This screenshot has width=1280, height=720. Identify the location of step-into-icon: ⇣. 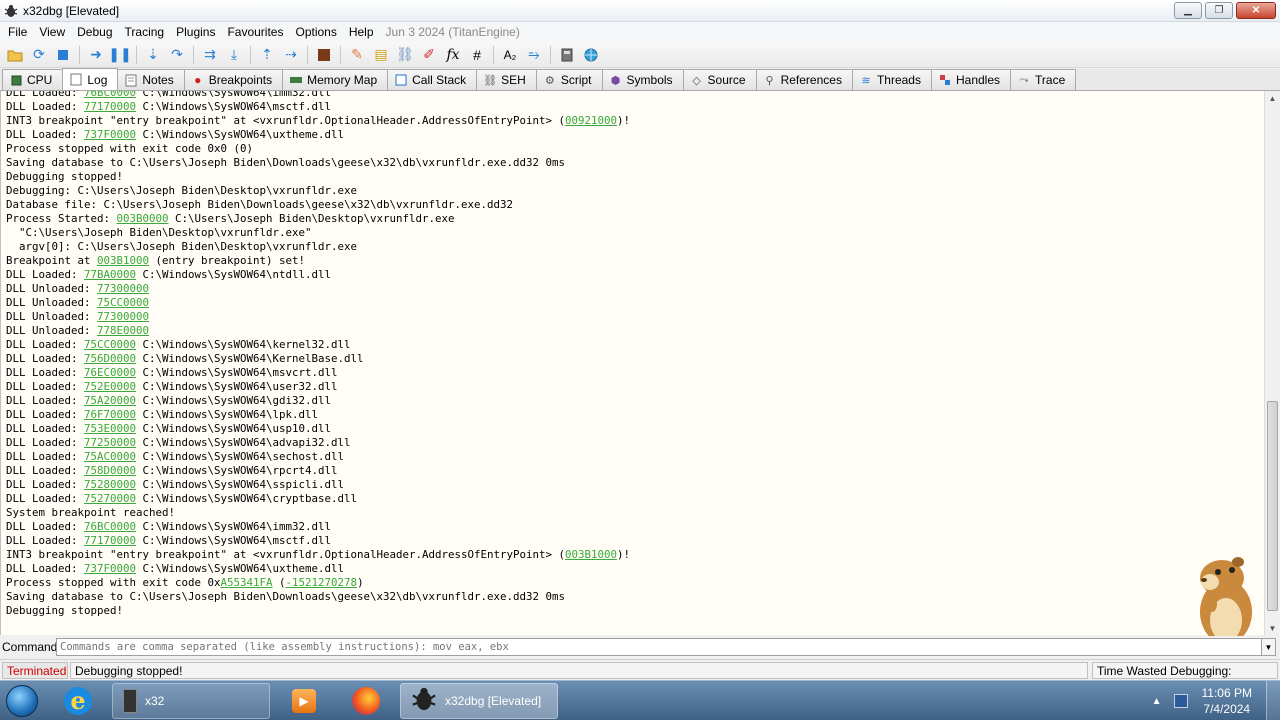
(153, 55).